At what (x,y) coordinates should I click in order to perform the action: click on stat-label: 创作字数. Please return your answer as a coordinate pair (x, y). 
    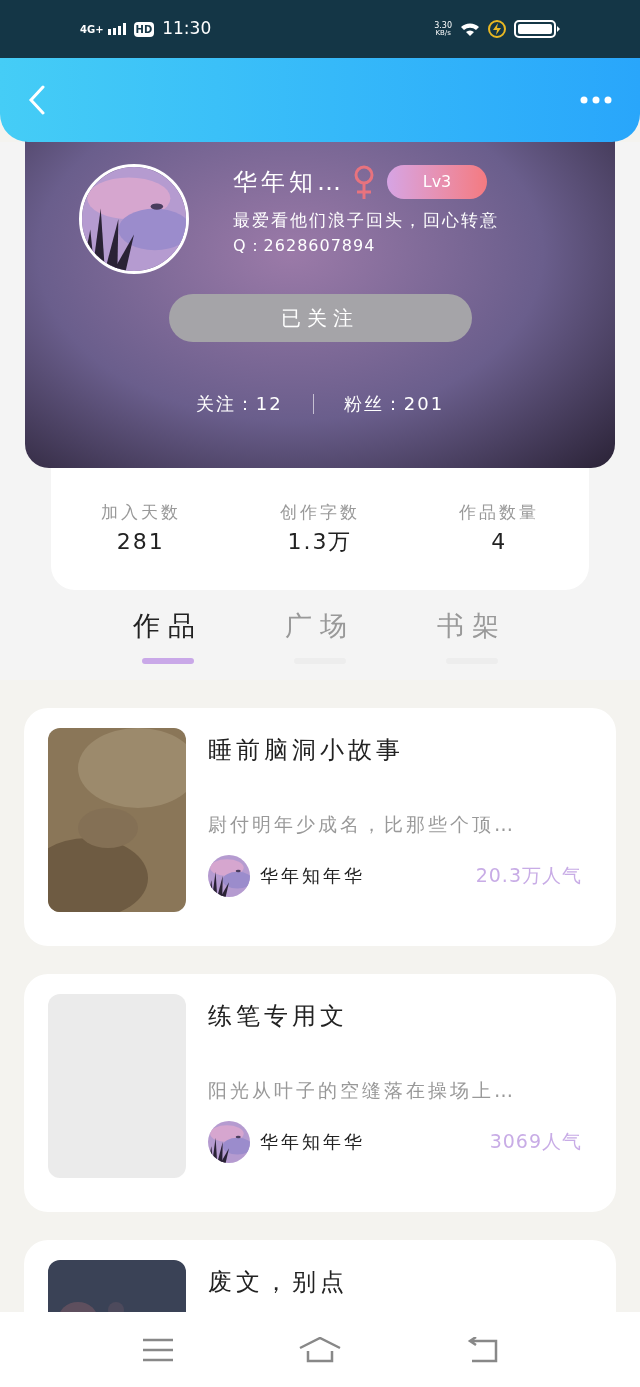
    Looking at the image, I should click on (320, 512).